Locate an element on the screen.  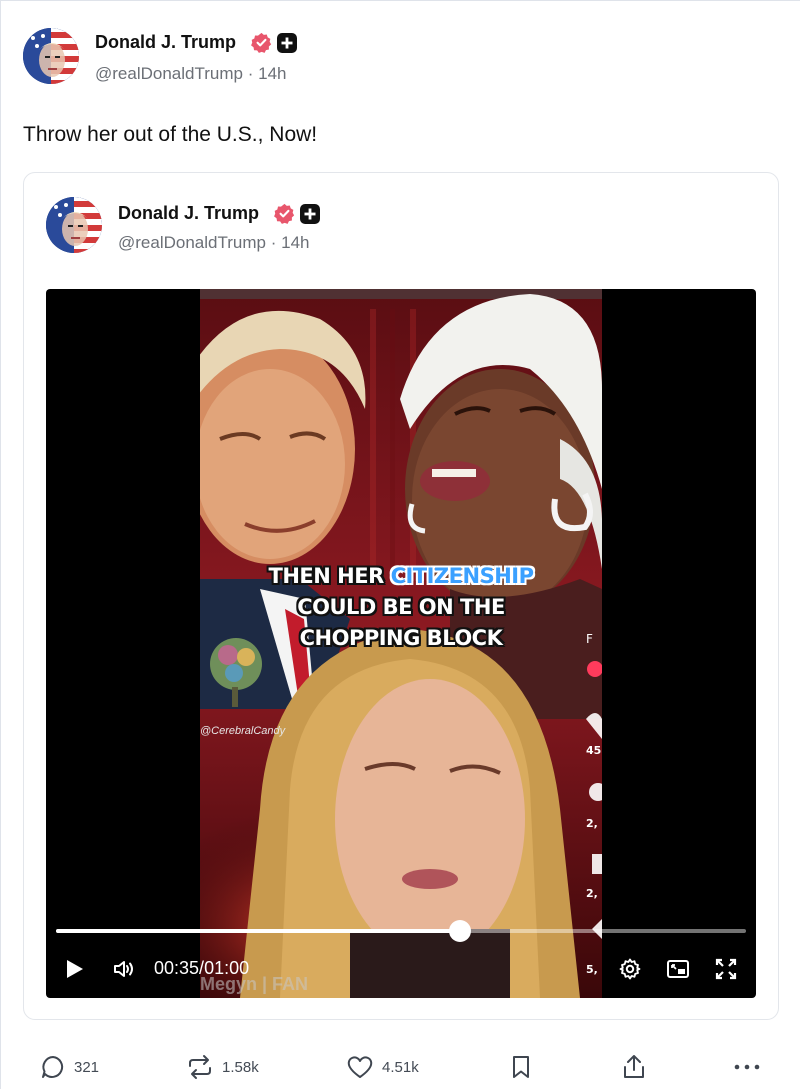
current-time: 00:35 is located at coordinates (177, 968).